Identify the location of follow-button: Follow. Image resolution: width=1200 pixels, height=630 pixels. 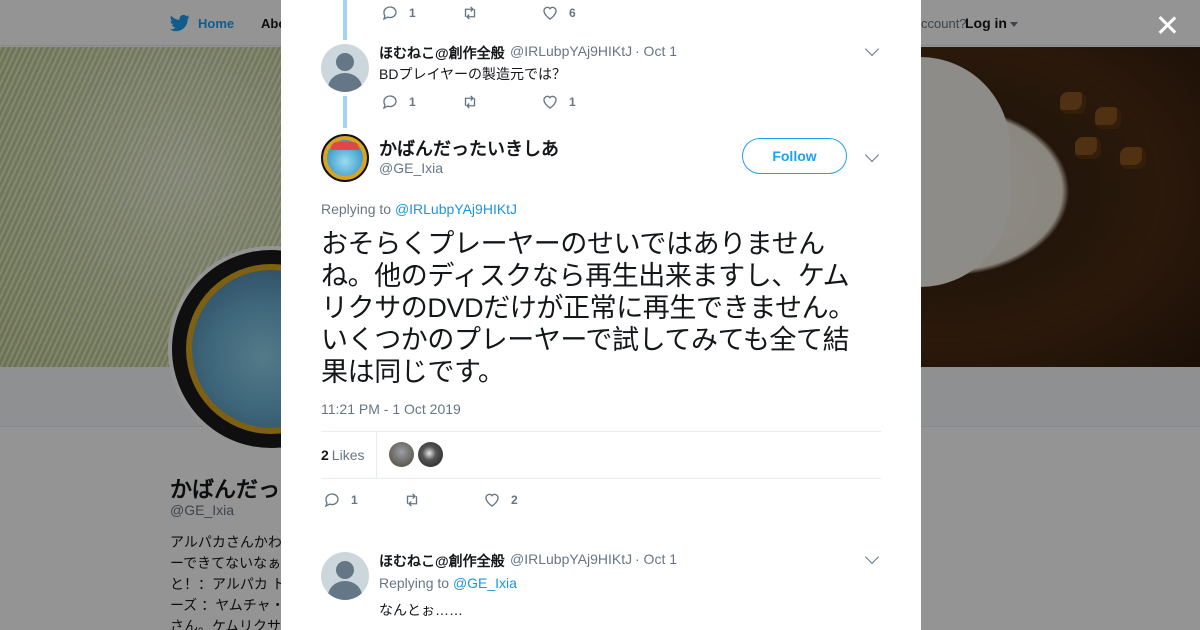
(794, 156).